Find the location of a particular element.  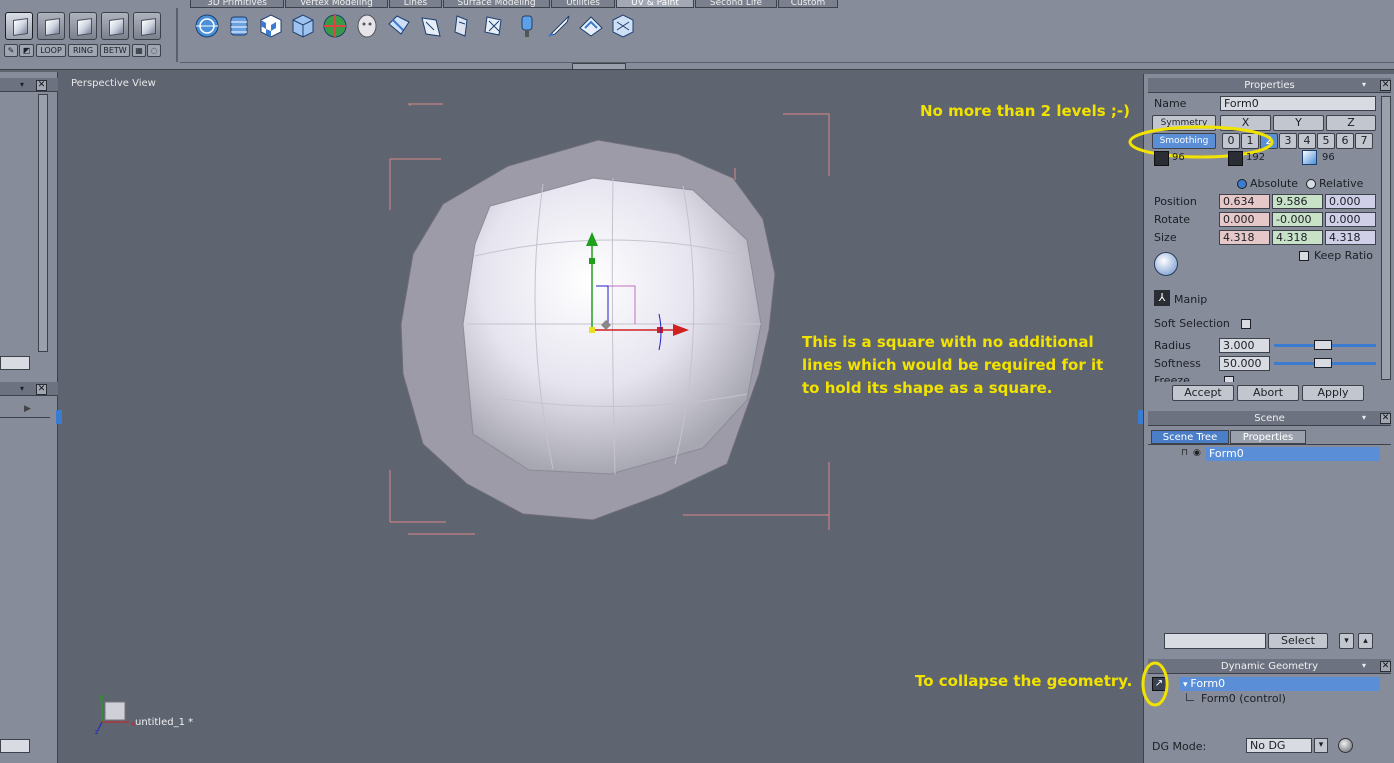

apply-button: Apply is located at coordinates (1333, 393).